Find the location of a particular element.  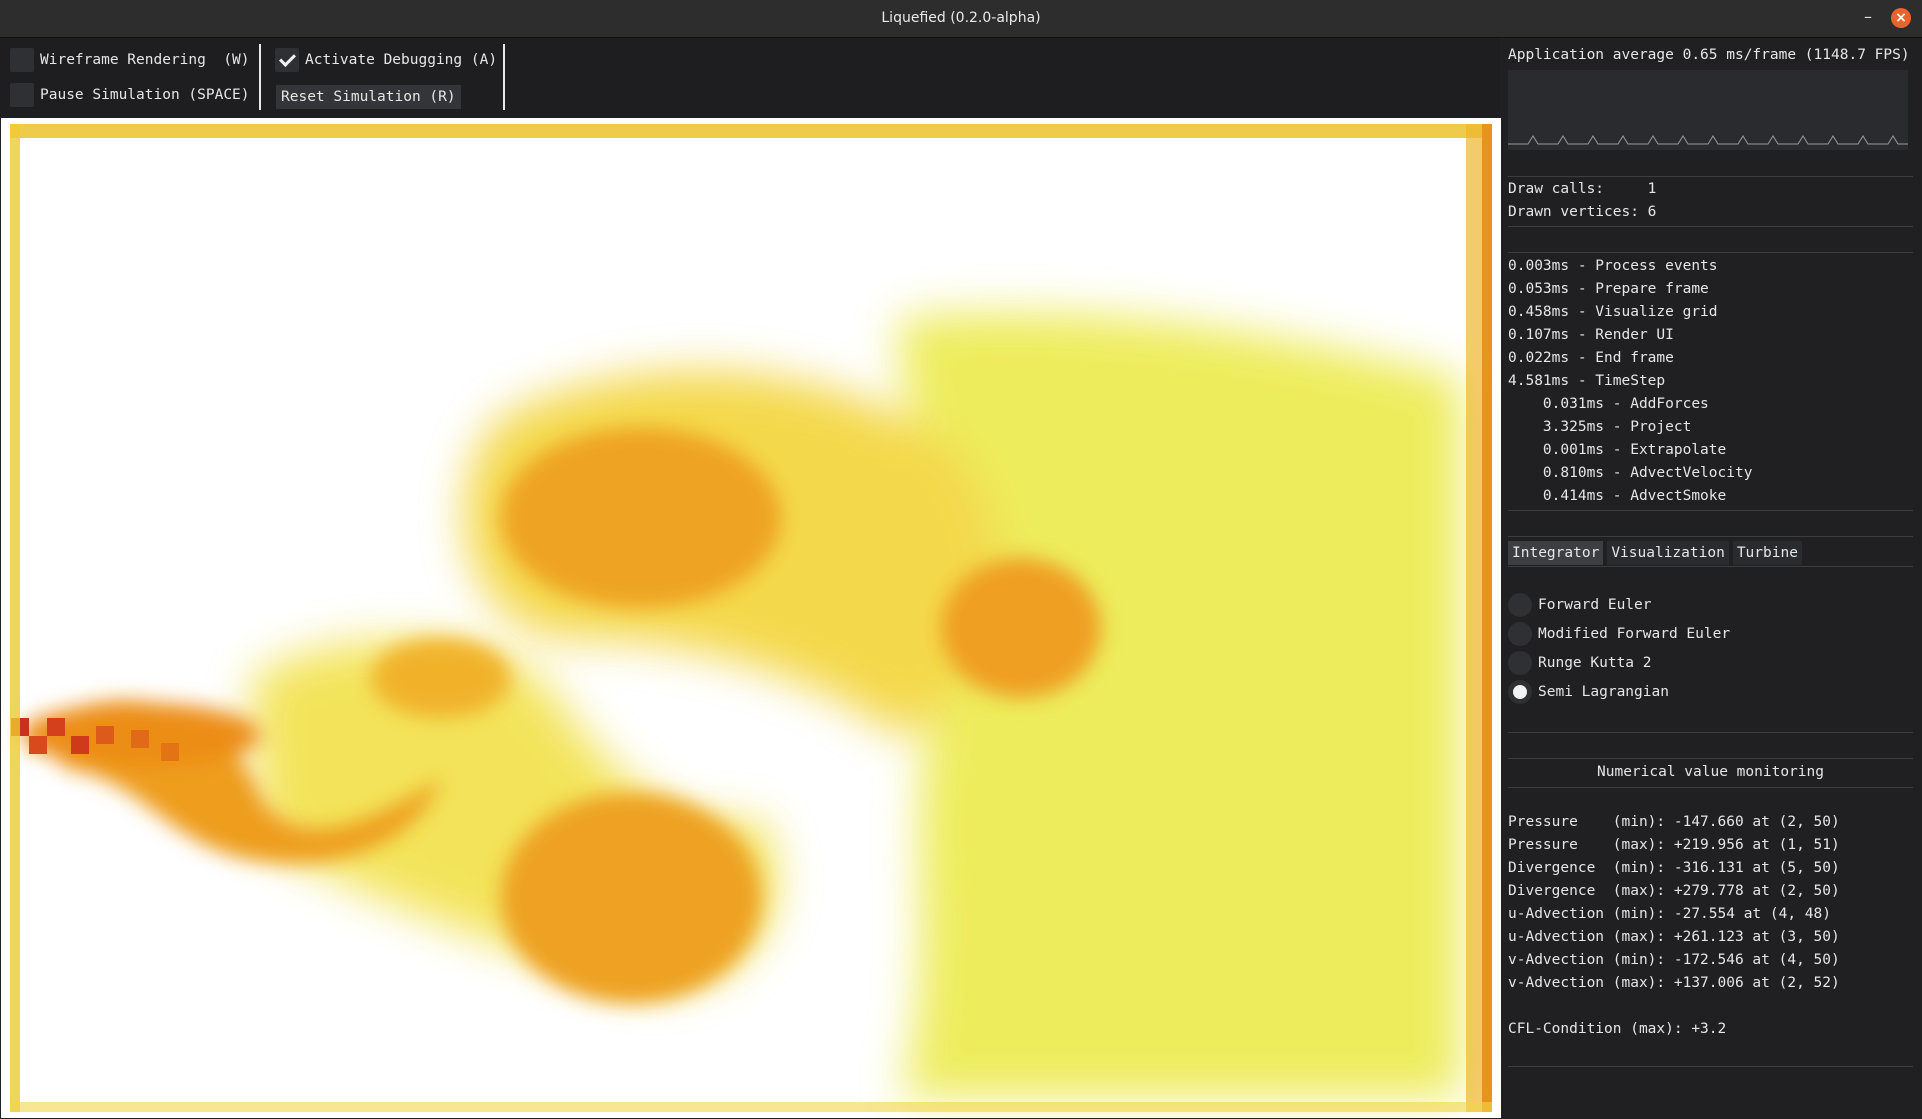

timing-row: 0.414ms - AdvectSmoke is located at coordinates (1617, 496).